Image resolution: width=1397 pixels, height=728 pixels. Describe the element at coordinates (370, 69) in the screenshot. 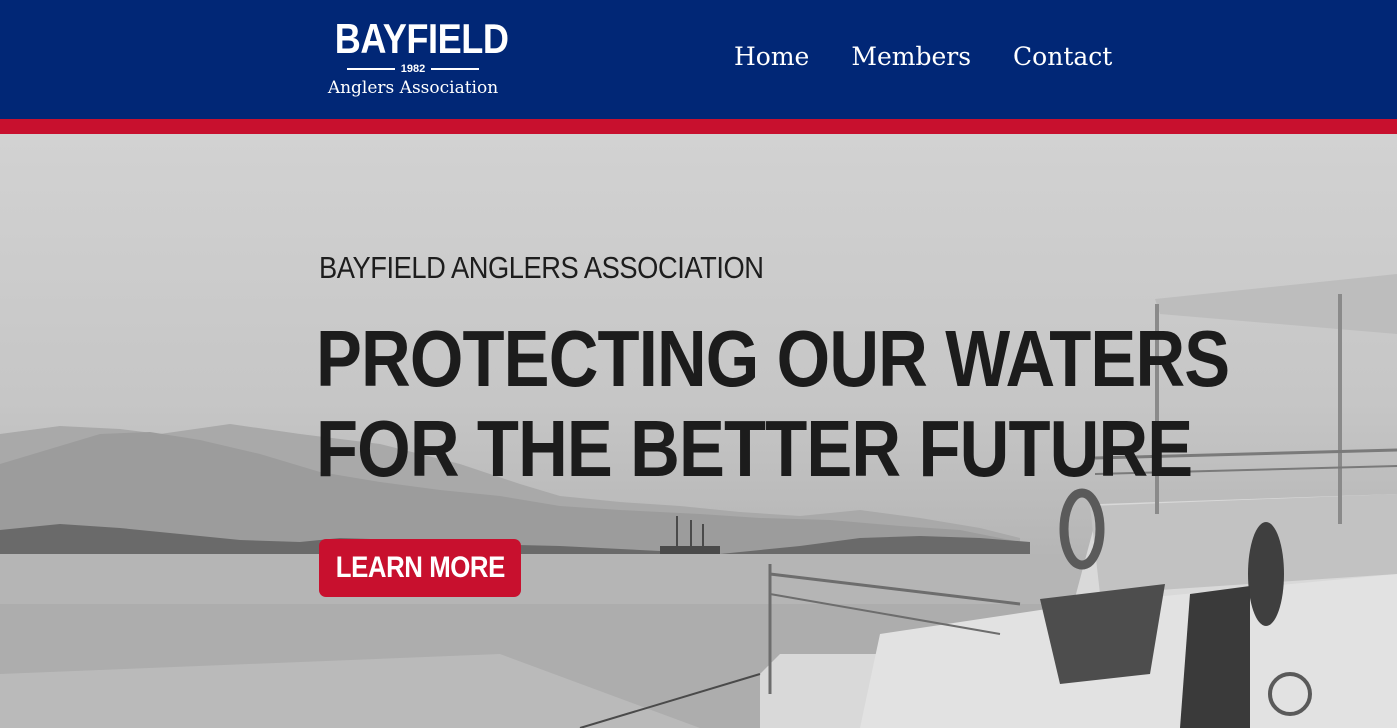

I see `logo-divider-left` at that location.